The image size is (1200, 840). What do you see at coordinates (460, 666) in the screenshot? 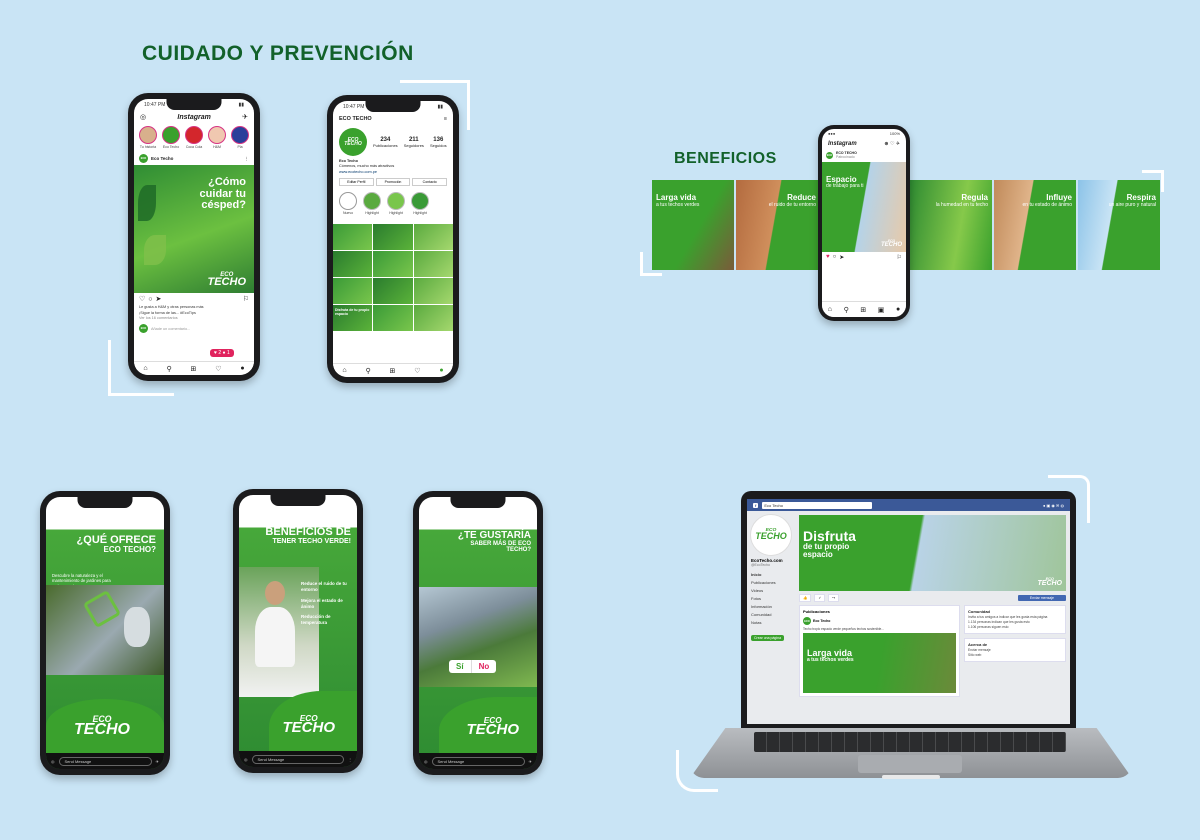
I see `poll-yes-button: Sí` at bounding box center [460, 666].